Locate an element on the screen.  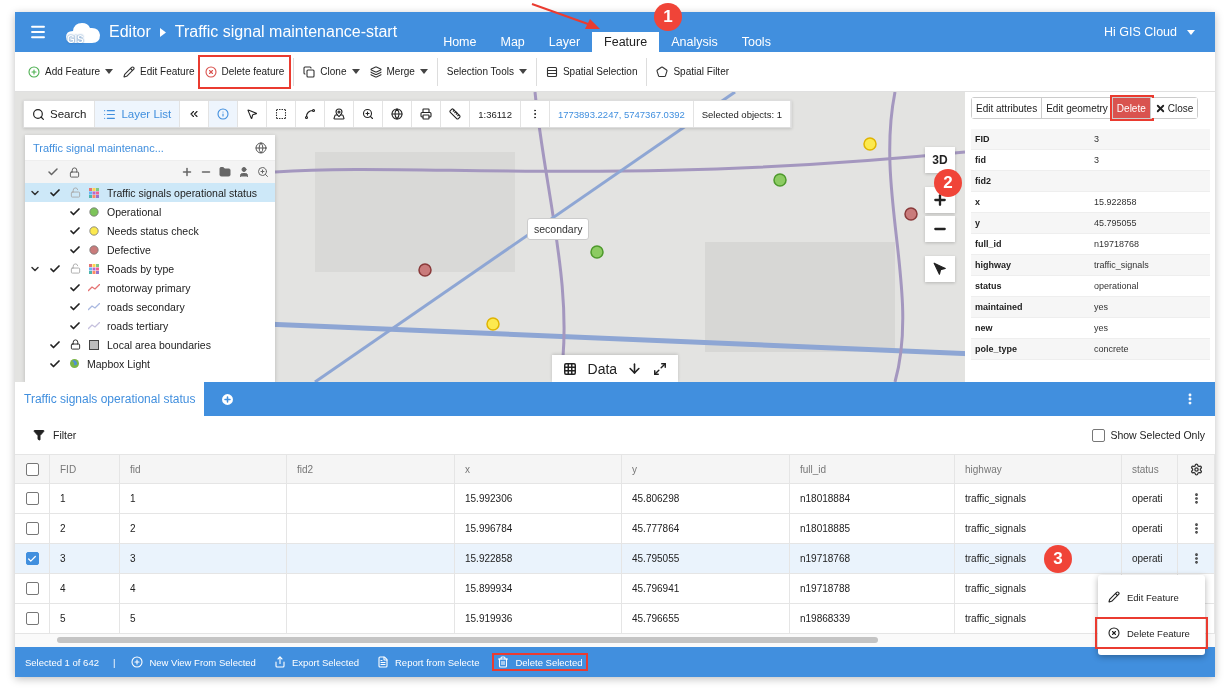
menu-tab: Feature is located at coordinates (626, 42).